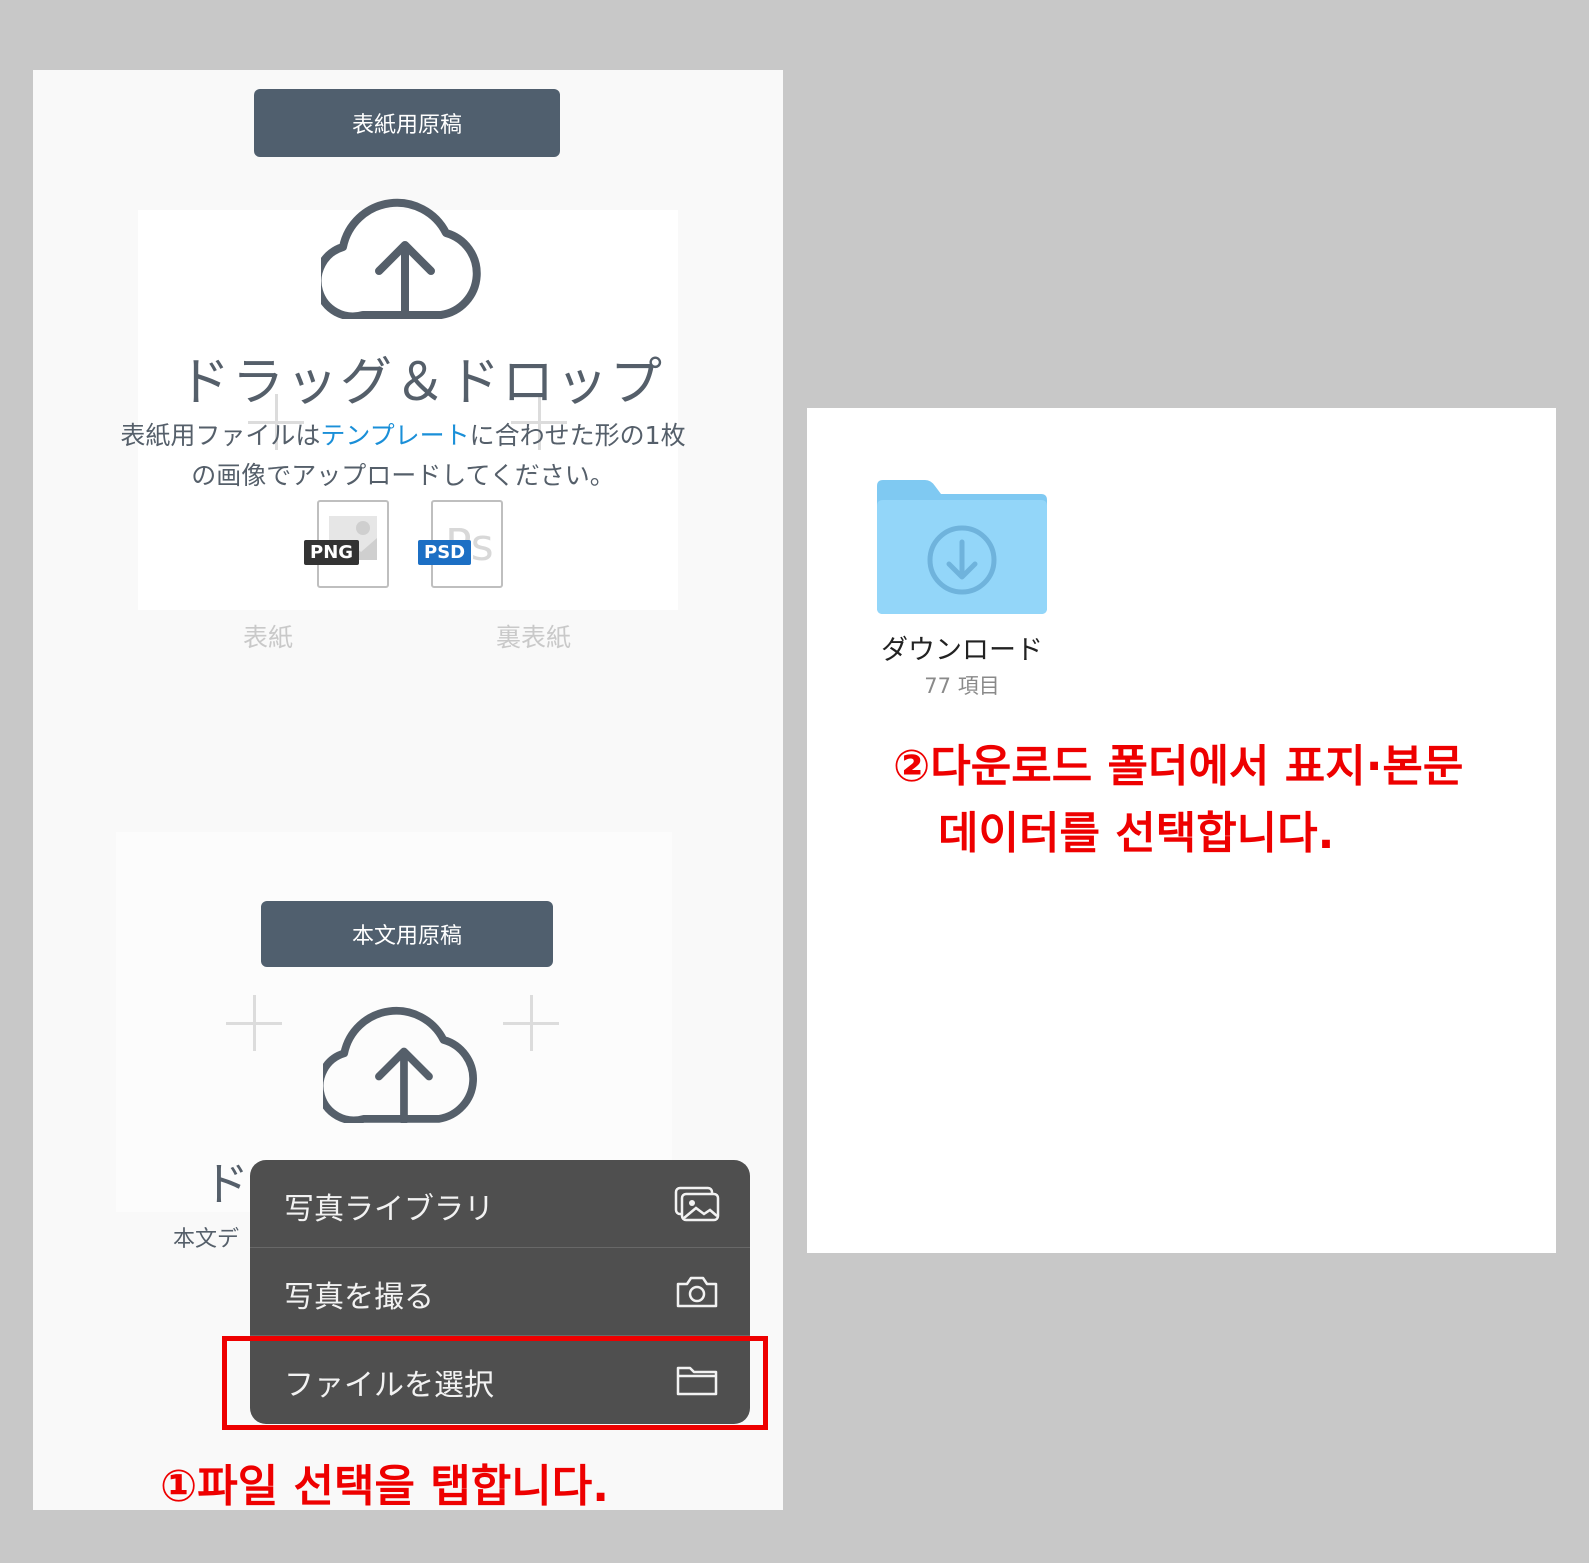 The image size is (1589, 1563). What do you see at coordinates (962, 547) in the screenshot?
I see `downloads-folder-icon` at bounding box center [962, 547].